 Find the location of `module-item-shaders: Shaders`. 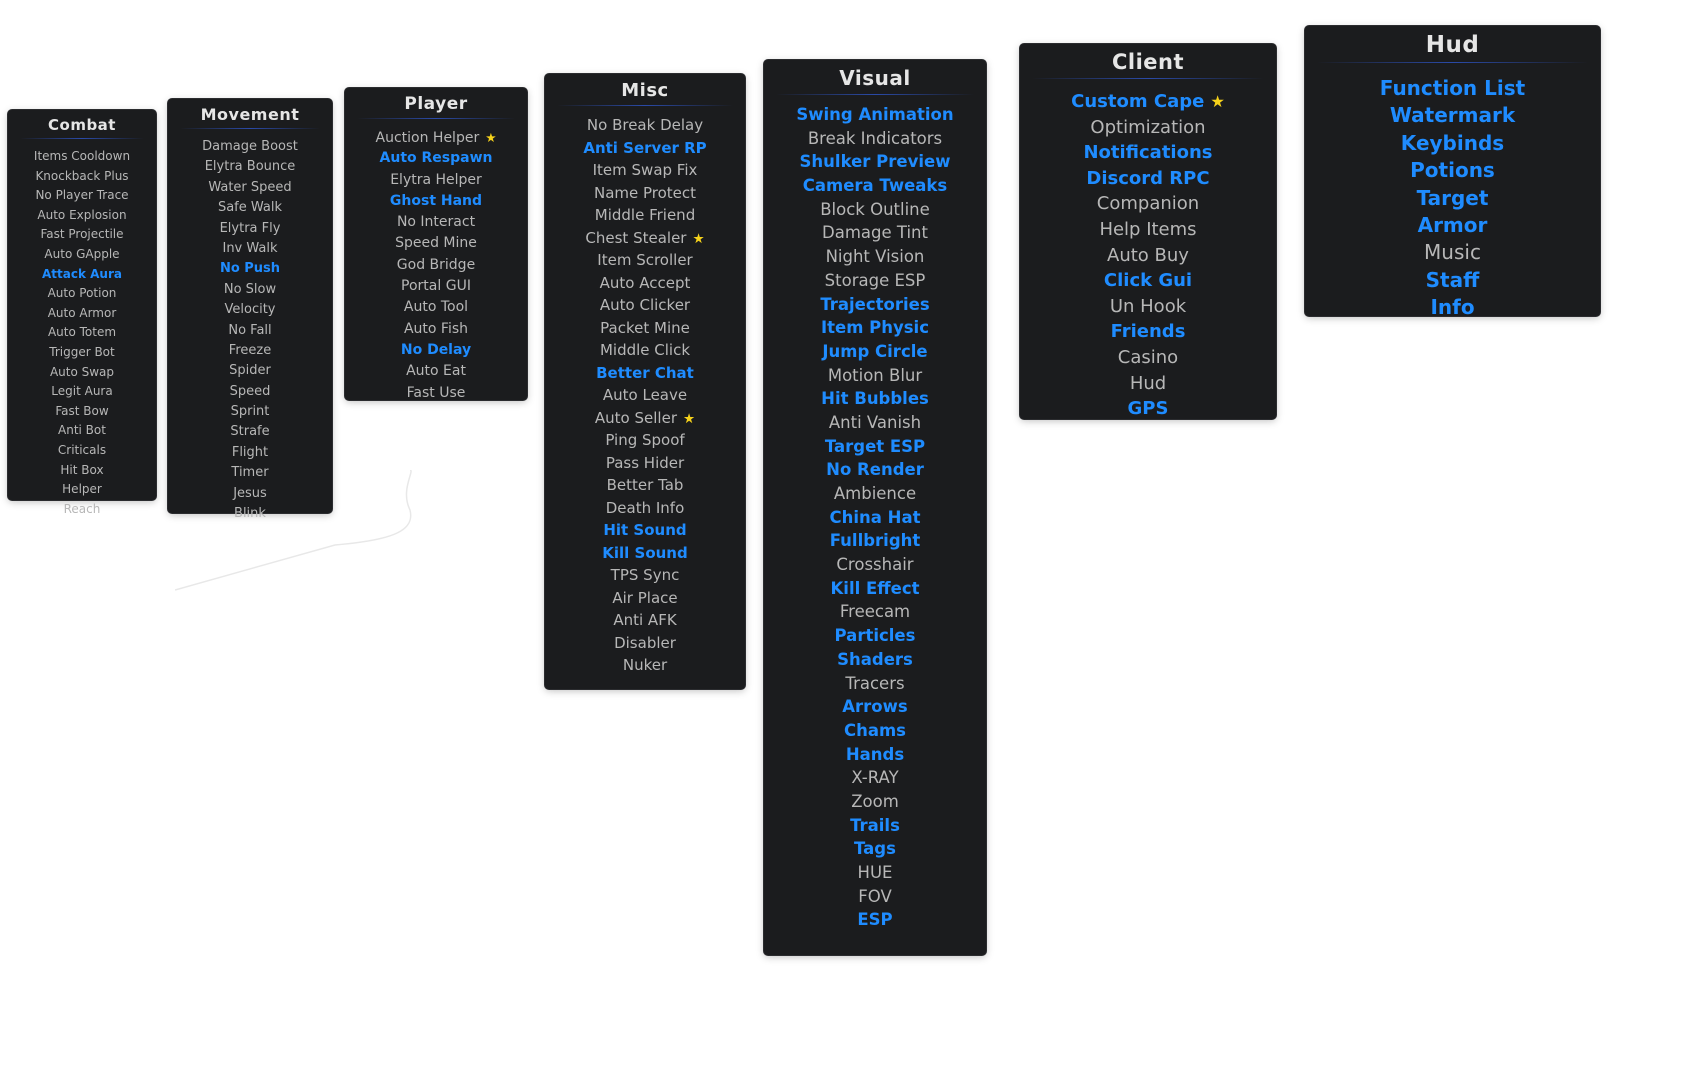

module-item-shaders: Shaders is located at coordinates (875, 660).